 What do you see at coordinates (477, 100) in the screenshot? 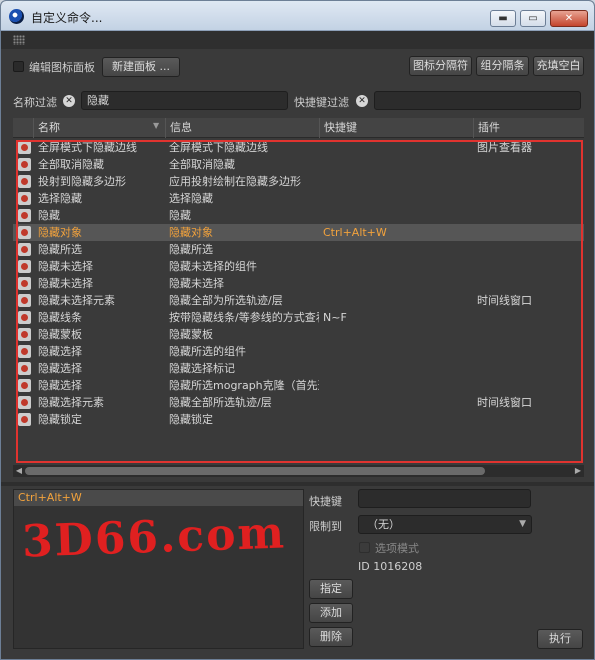
I see `shortcut-filter-input` at bounding box center [477, 100].